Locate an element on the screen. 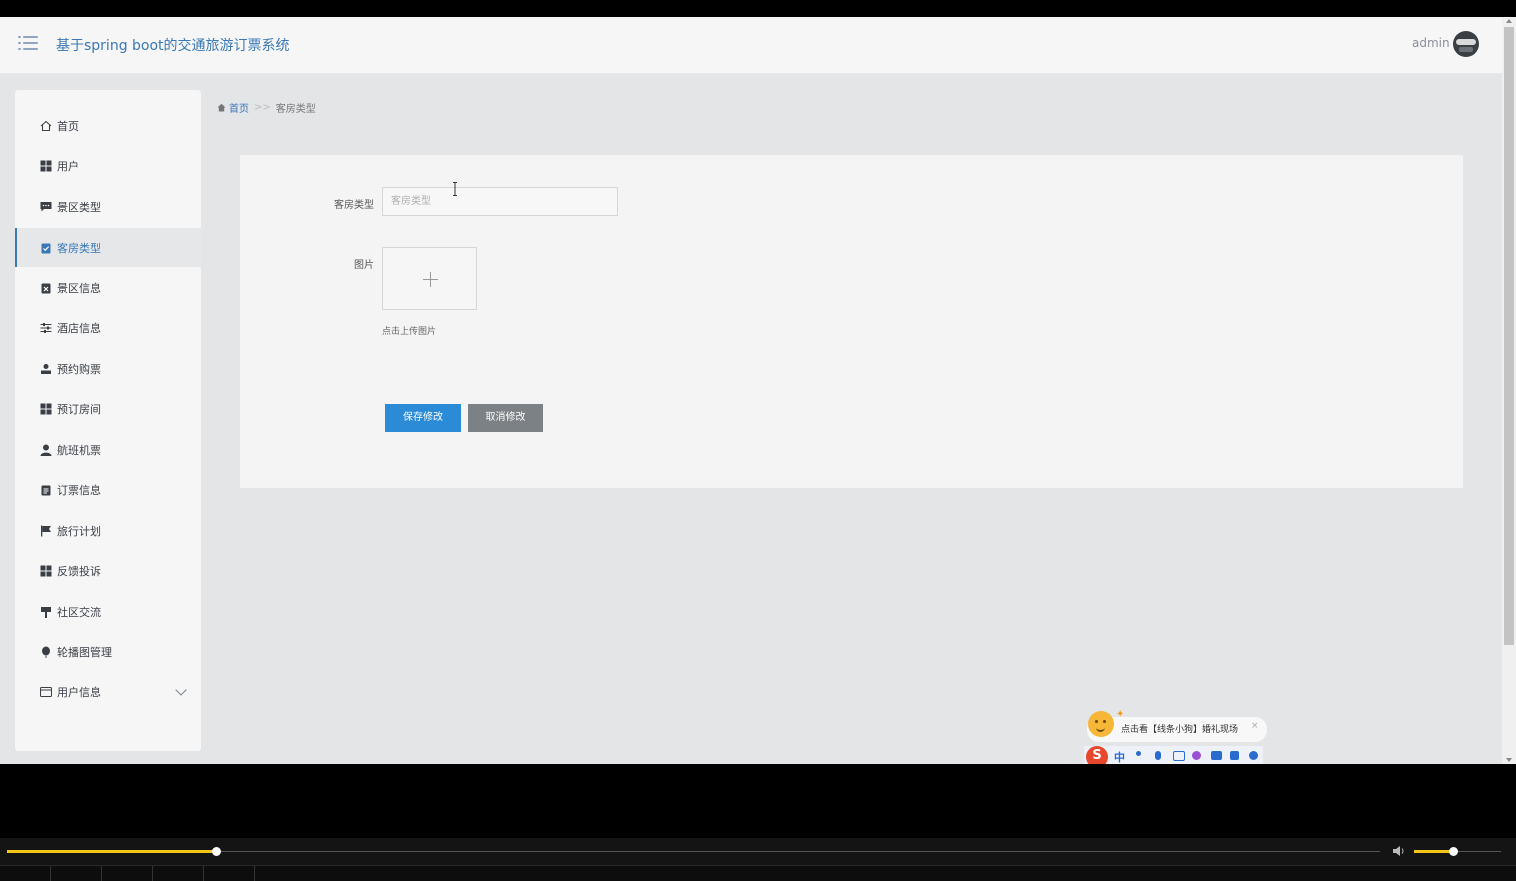 Image resolution: width=1516 pixels, height=881 pixels. flag-icon is located at coordinates (46, 531).